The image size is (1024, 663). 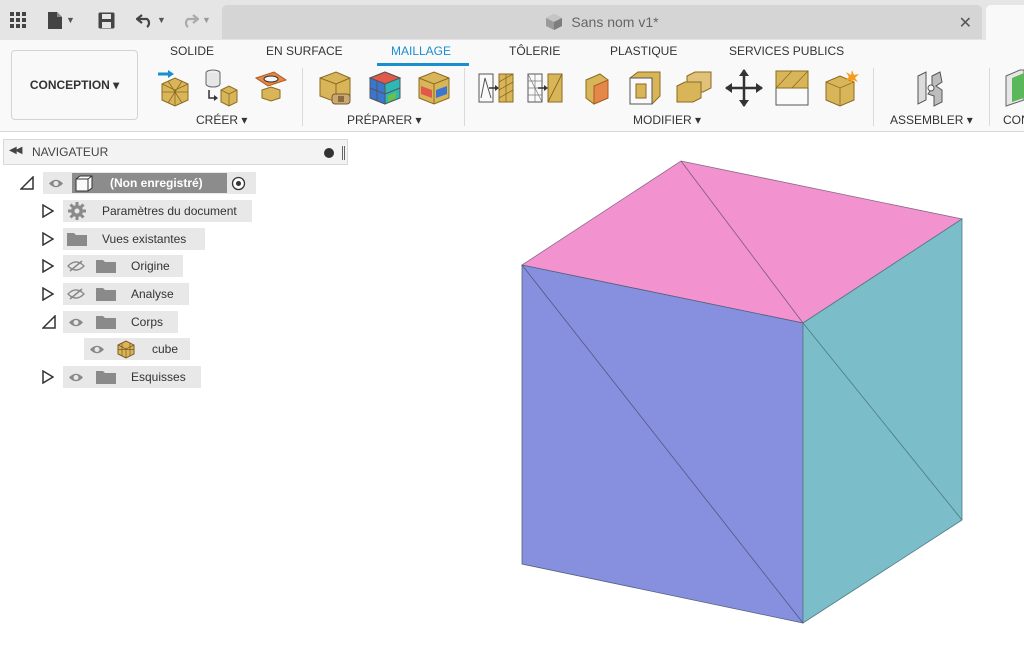 What do you see at coordinates (238, 183) in the screenshot?
I see `activate-radio-icon` at bounding box center [238, 183].